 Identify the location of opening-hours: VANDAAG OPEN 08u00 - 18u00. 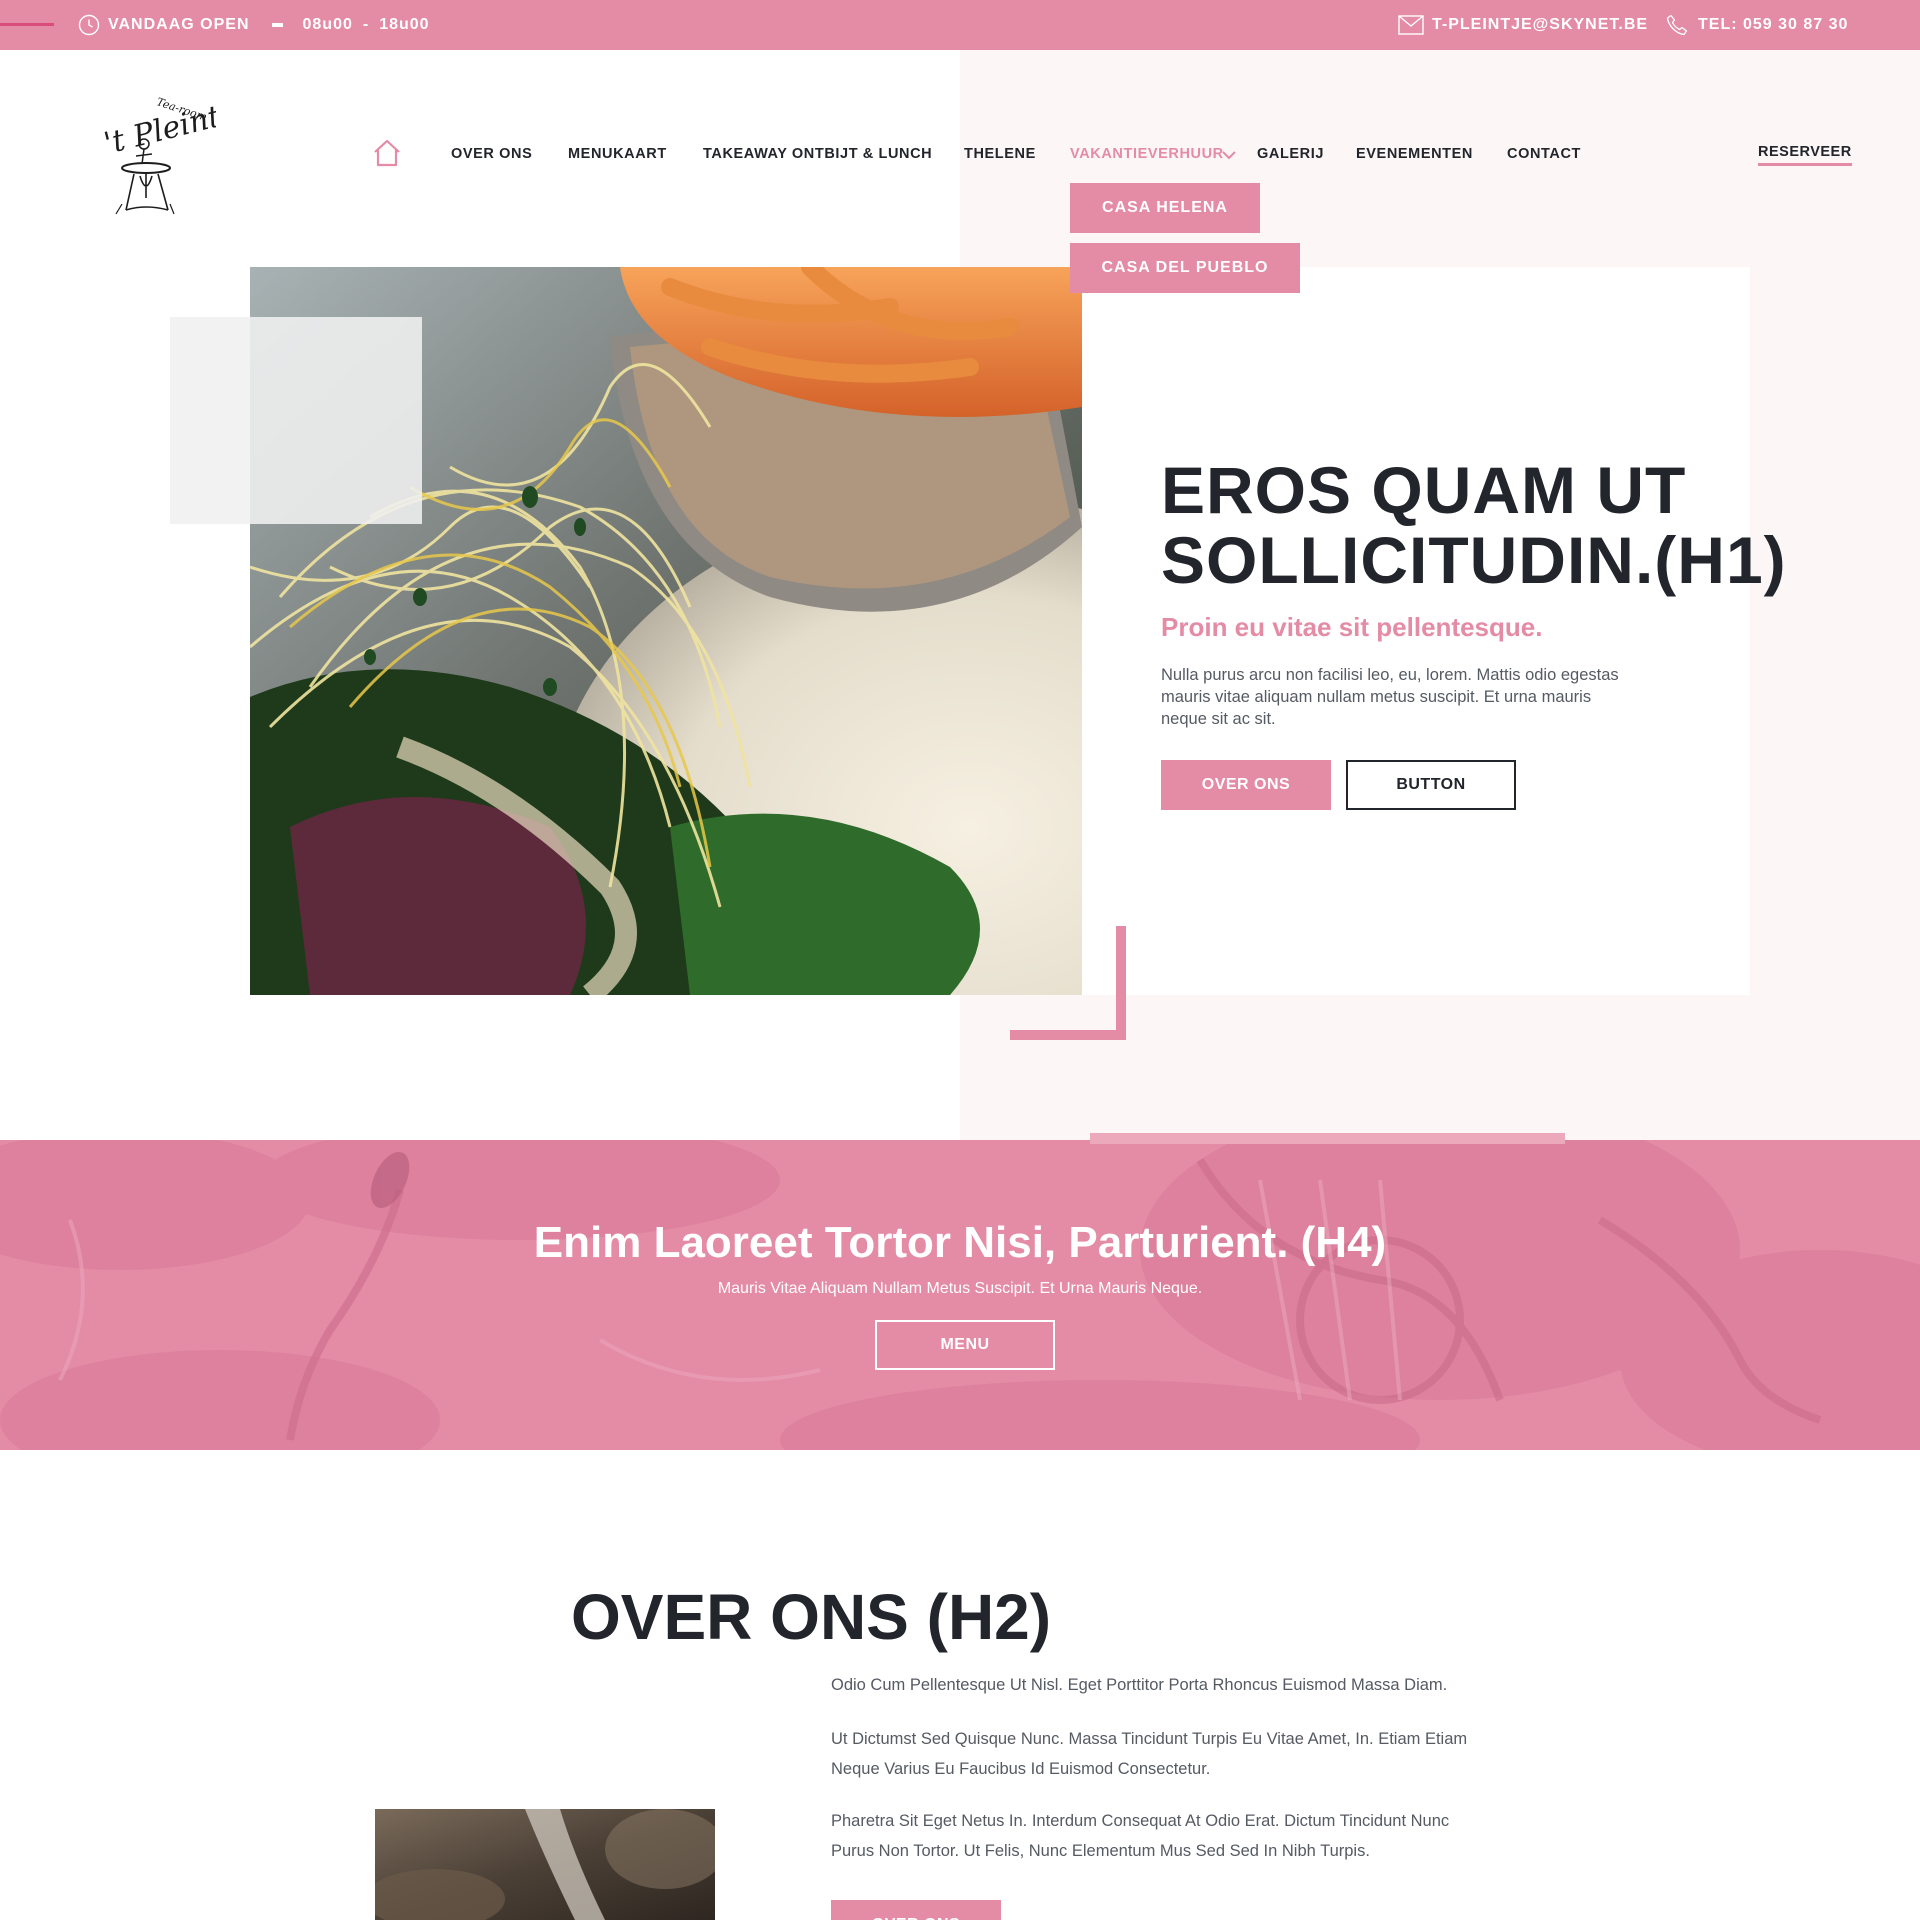
(254, 25).